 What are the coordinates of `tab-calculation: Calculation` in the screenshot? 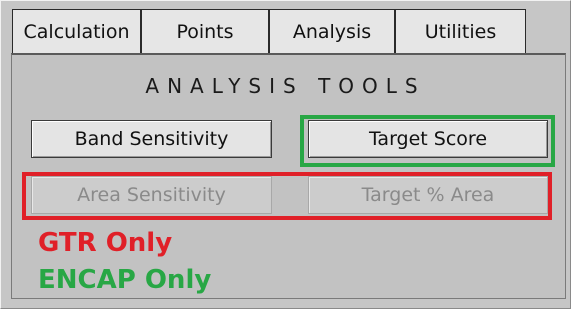 It's located at (76, 31).